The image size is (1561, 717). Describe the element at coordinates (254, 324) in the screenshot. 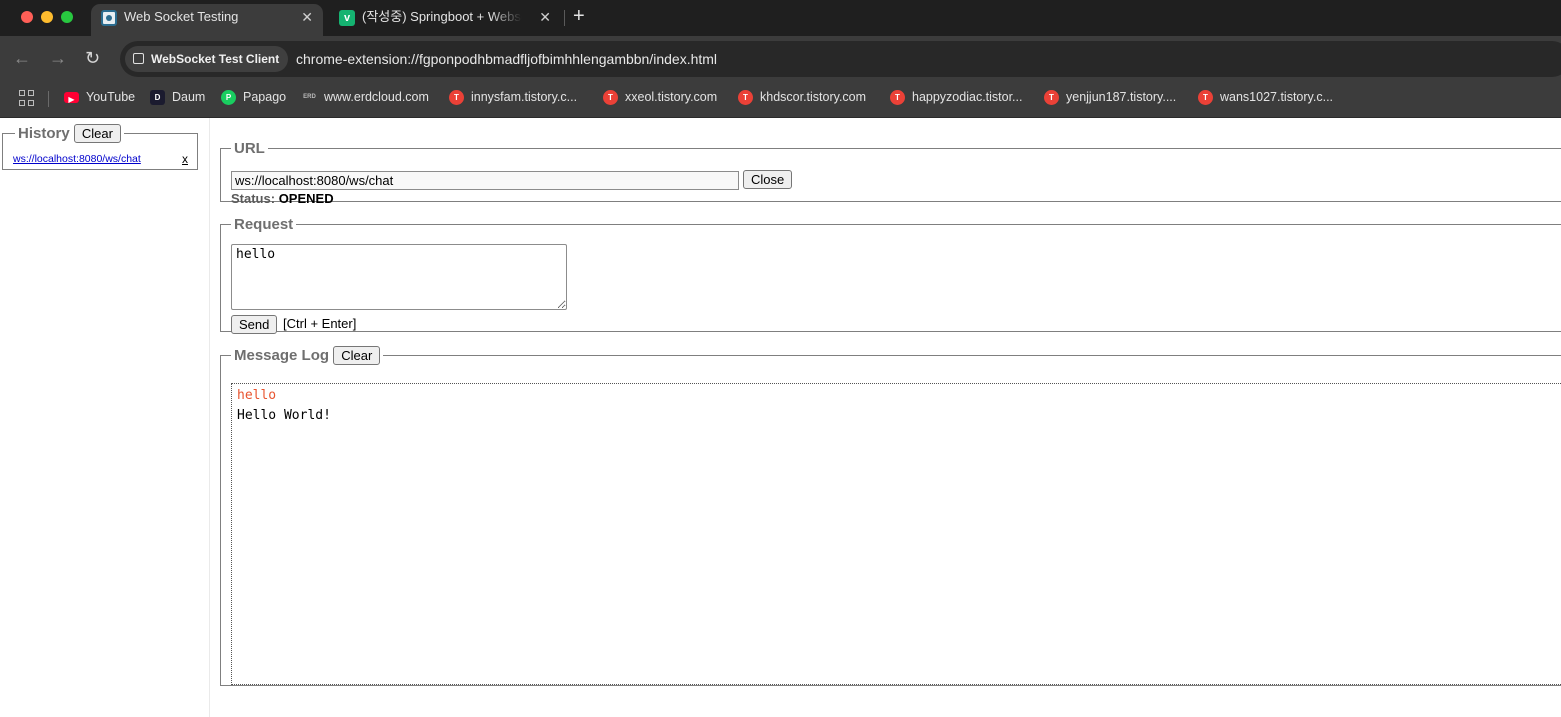

I see `send-button: Send` at that location.